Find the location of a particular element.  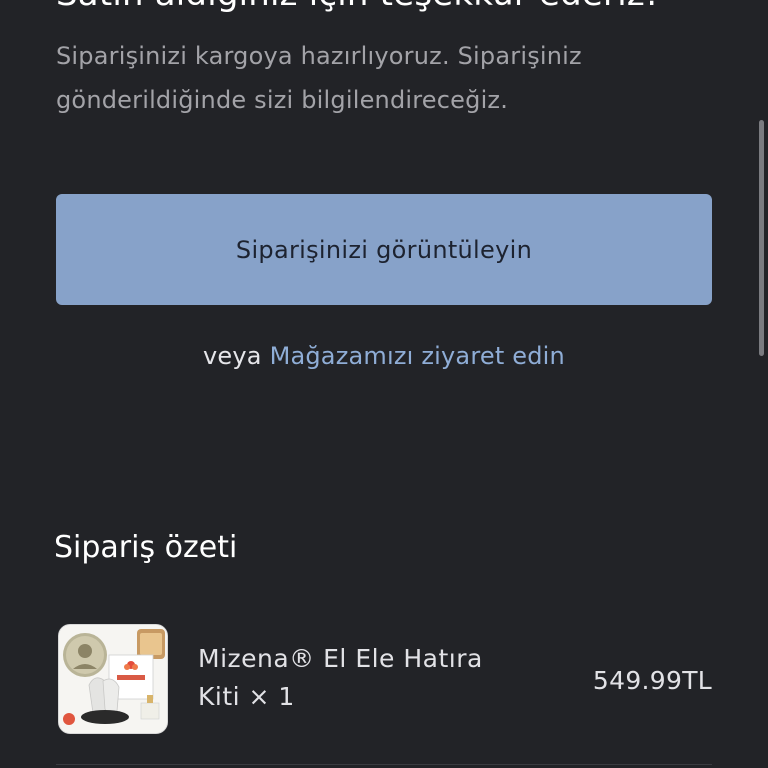

alternate-action-line: veya Mağazamızı ziyaret edin is located at coordinates (384, 356).